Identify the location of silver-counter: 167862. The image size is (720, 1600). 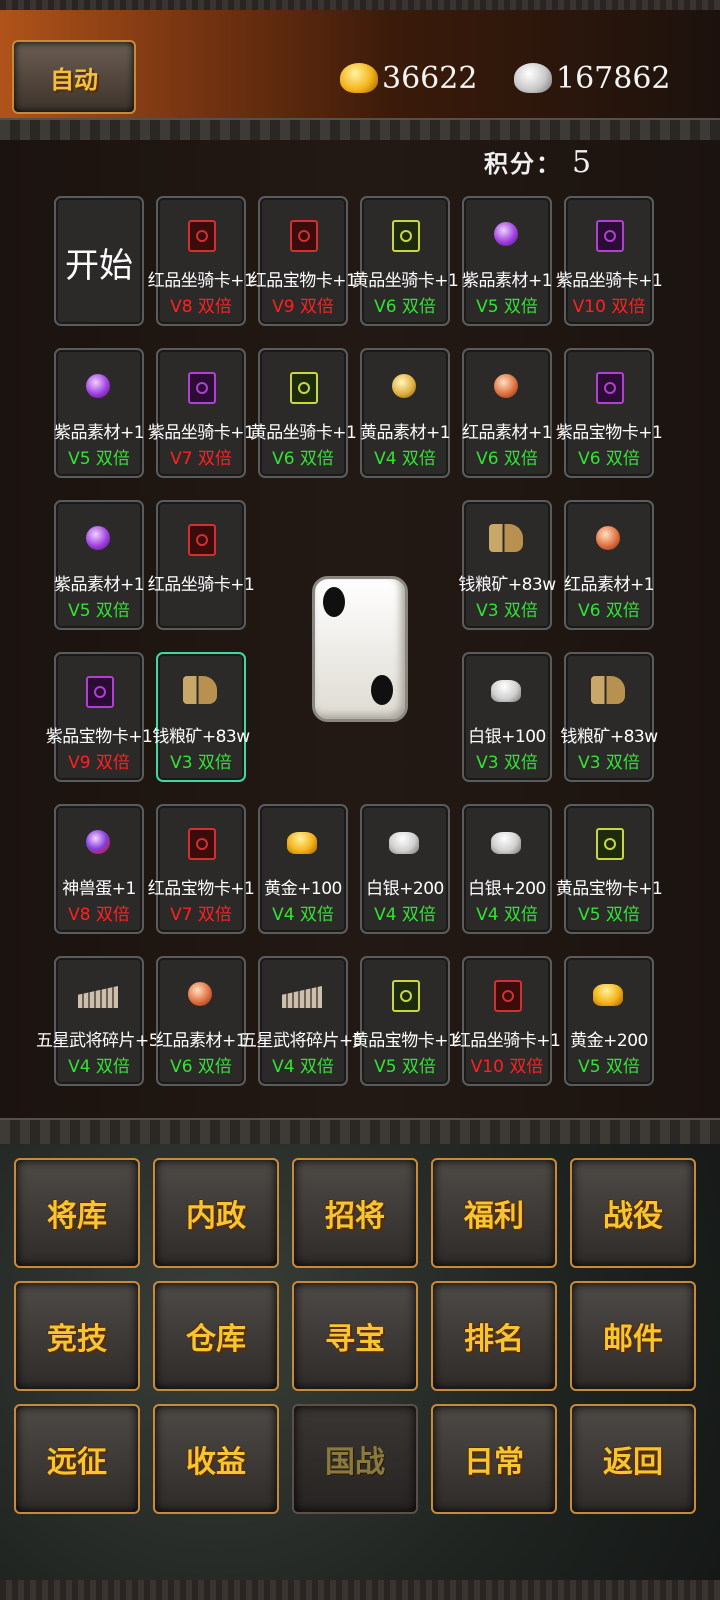
(592, 78).